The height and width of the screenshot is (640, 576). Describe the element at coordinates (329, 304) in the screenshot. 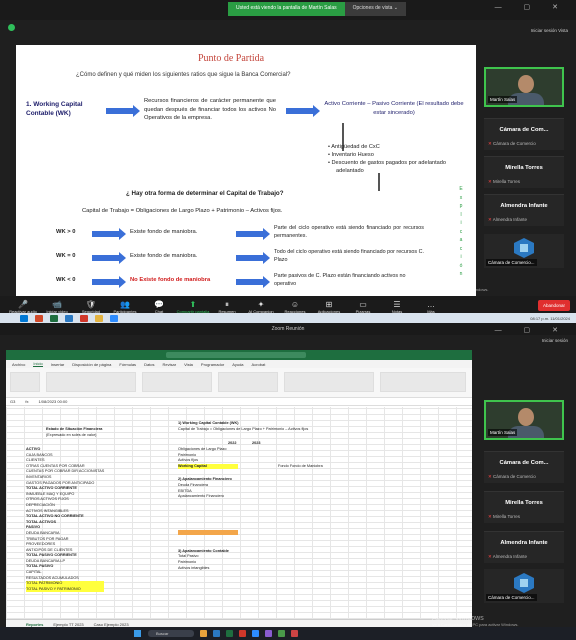

I see `apps-icon: ⊞` at that location.